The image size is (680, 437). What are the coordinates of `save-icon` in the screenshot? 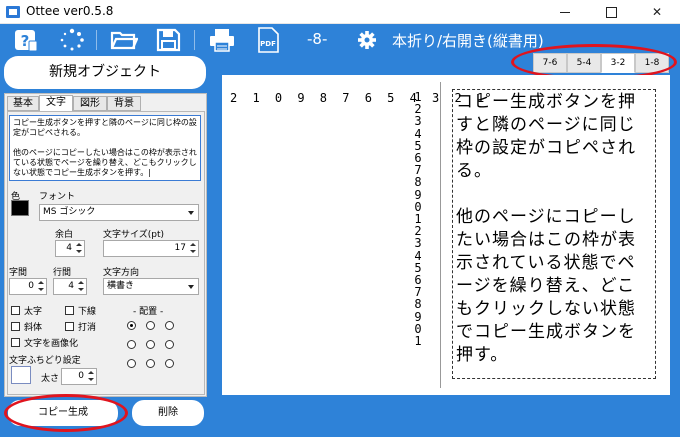 It's located at (169, 40).